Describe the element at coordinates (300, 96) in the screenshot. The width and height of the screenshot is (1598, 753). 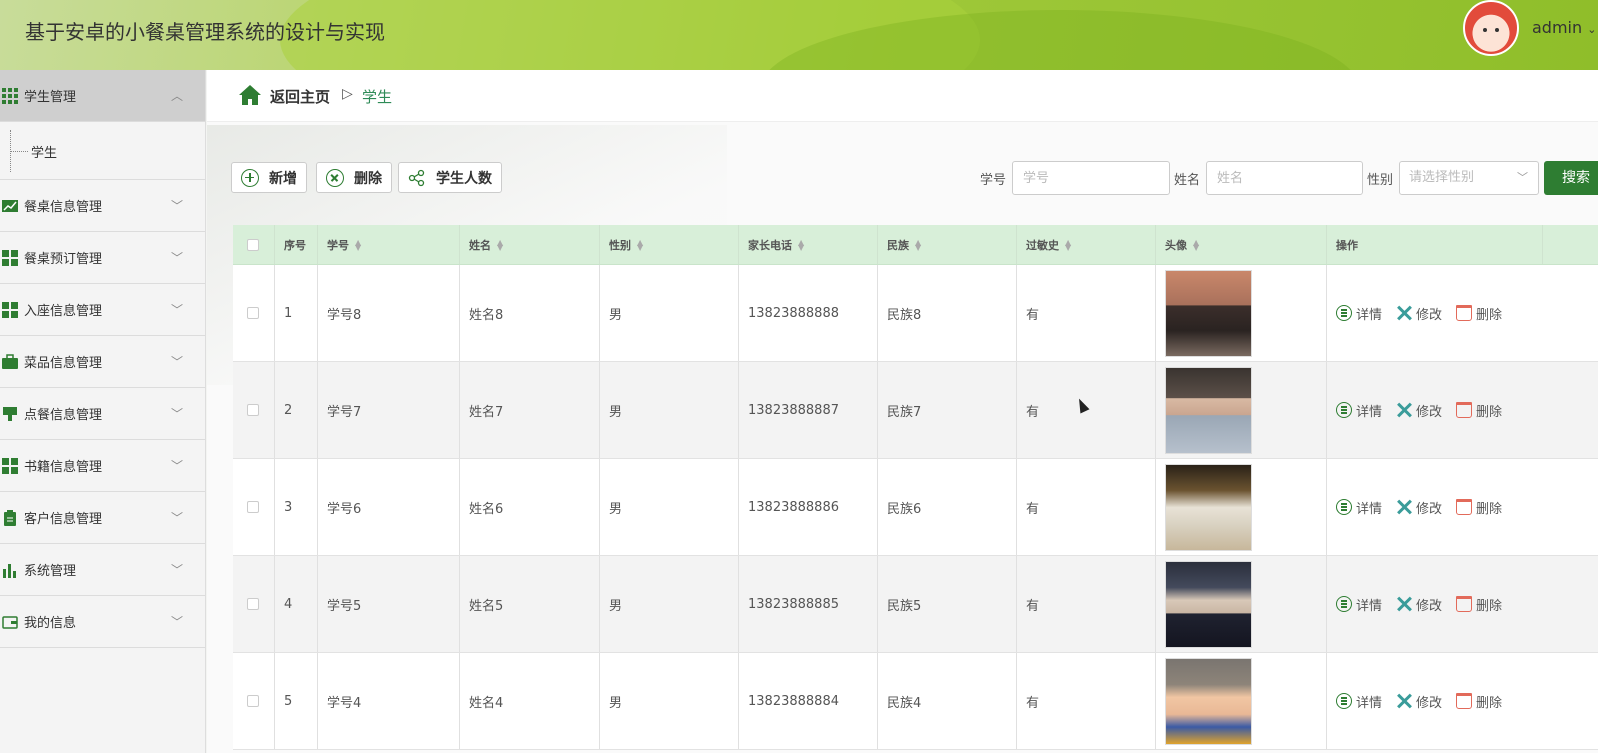
I see `breadcrumb-home-link: 返回主页` at that location.